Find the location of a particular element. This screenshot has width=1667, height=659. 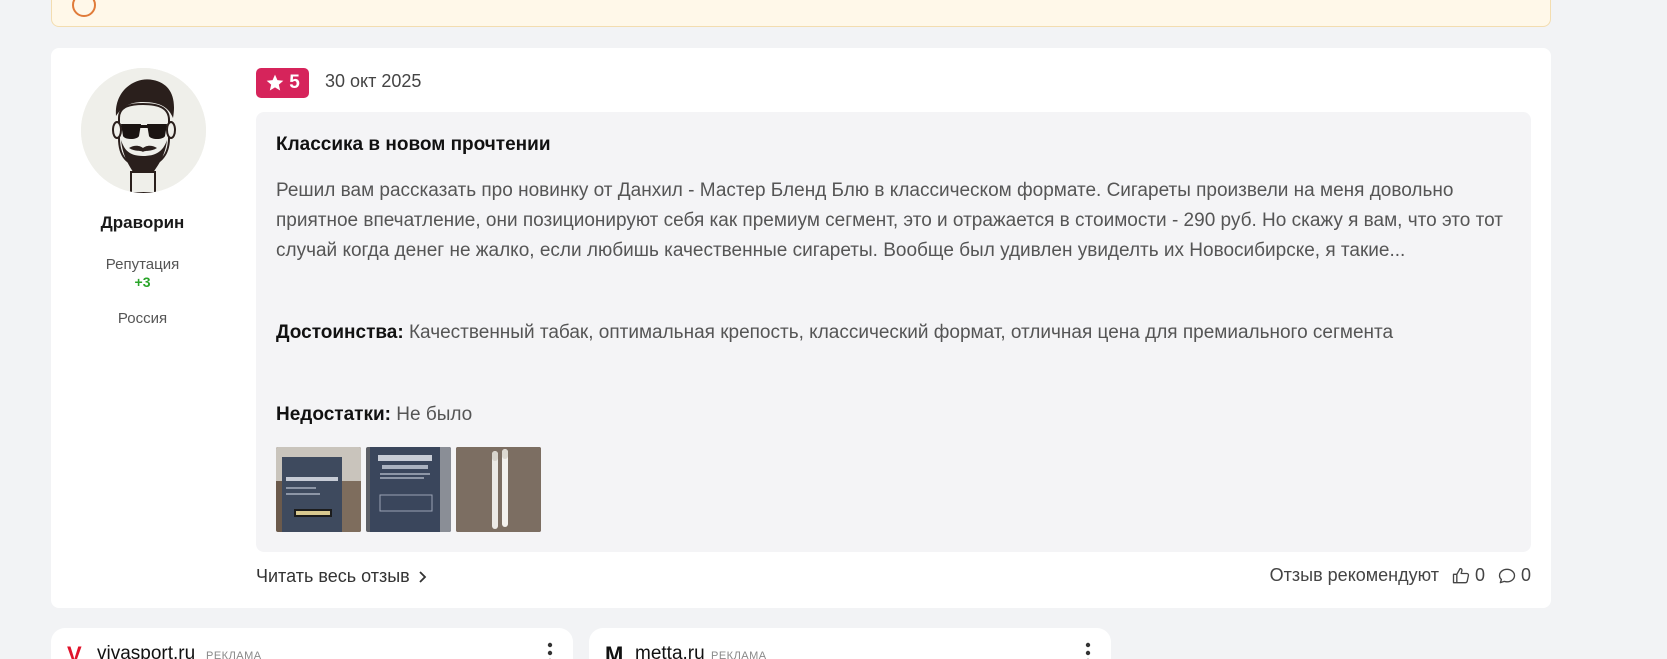

comment-count: 0 is located at coordinates (1525, 575).